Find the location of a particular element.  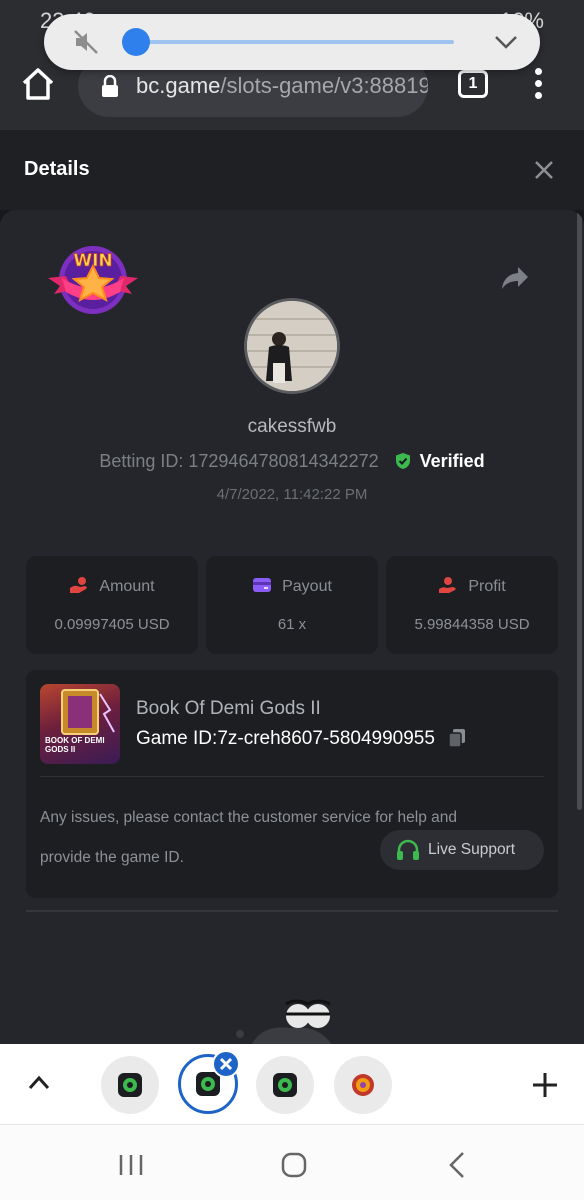

amount-value: 0.09997405 USD is located at coordinates (112, 624).